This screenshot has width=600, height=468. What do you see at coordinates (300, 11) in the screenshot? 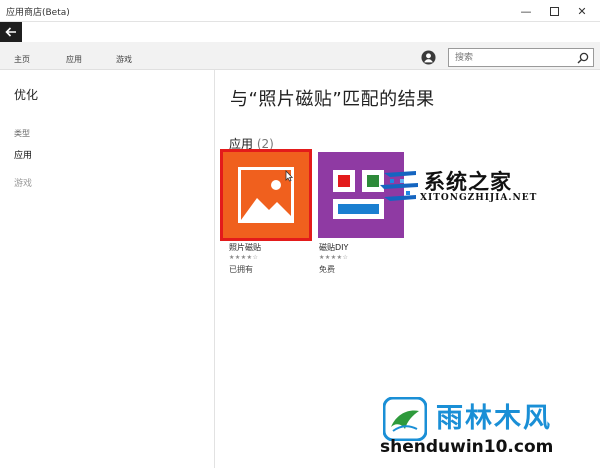
I see `title-bar: 应用商店(Beta) — ✕` at bounding box center [300, 11].